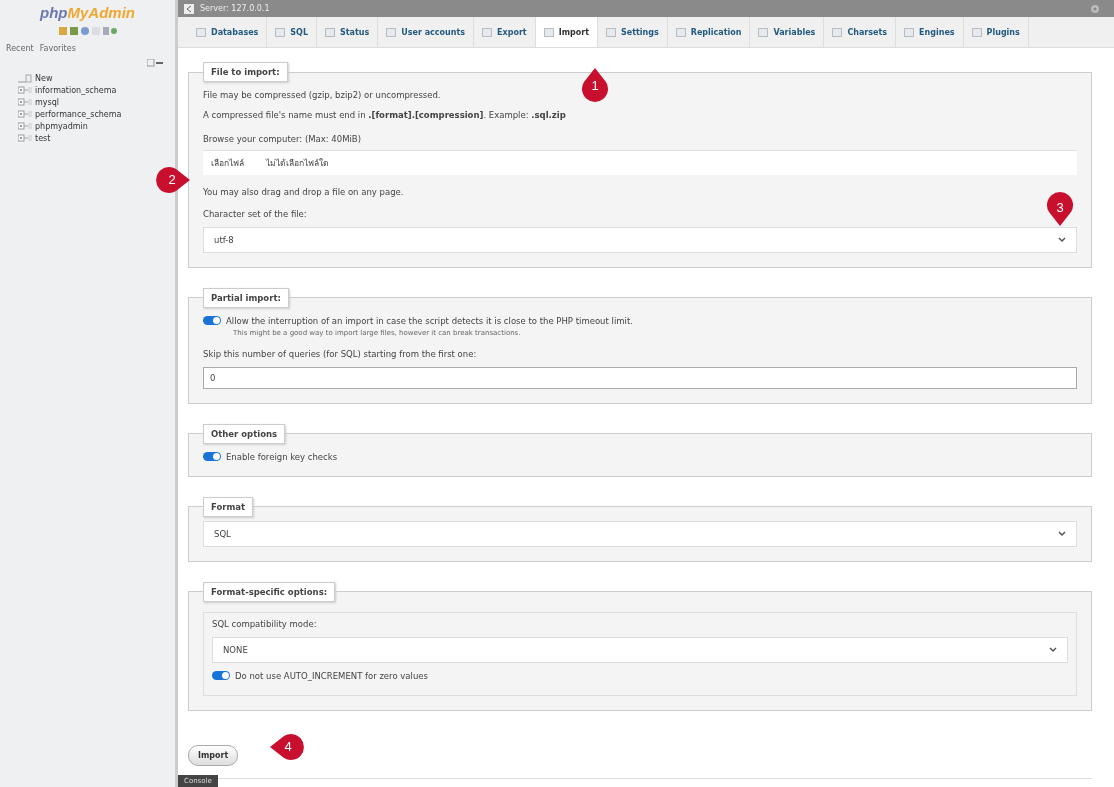 The image size is (1114, 787). Describe the element at coordinates (640, 162) in the screenshot. I see `file-input: เลือกไฟล์ ไม่ได้เลือกไฟล์ใด` at that location.